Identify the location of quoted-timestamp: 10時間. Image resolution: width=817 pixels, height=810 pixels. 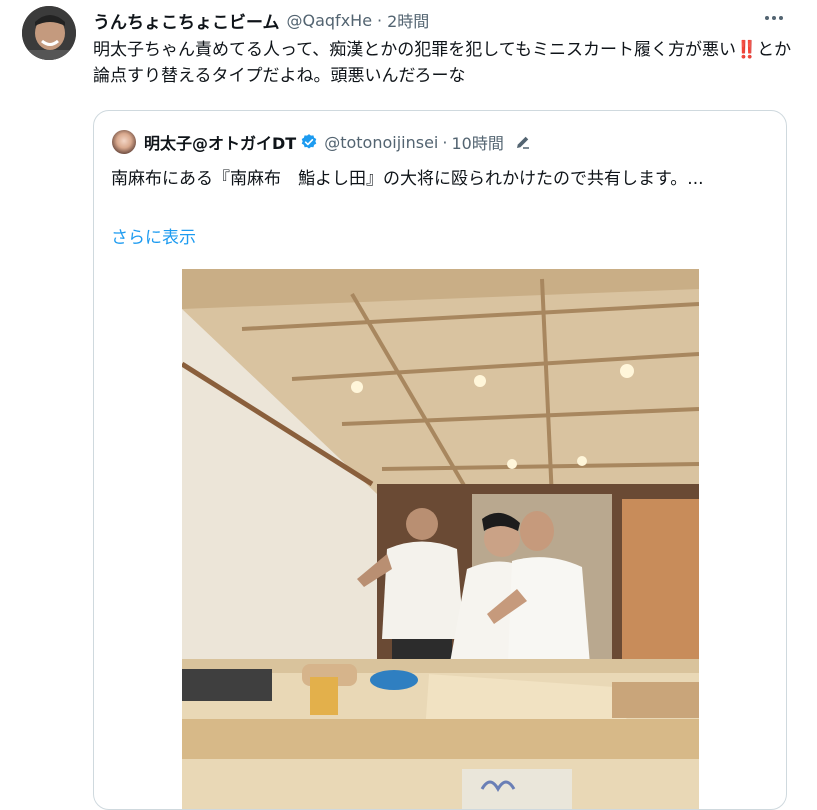
(477, 142).